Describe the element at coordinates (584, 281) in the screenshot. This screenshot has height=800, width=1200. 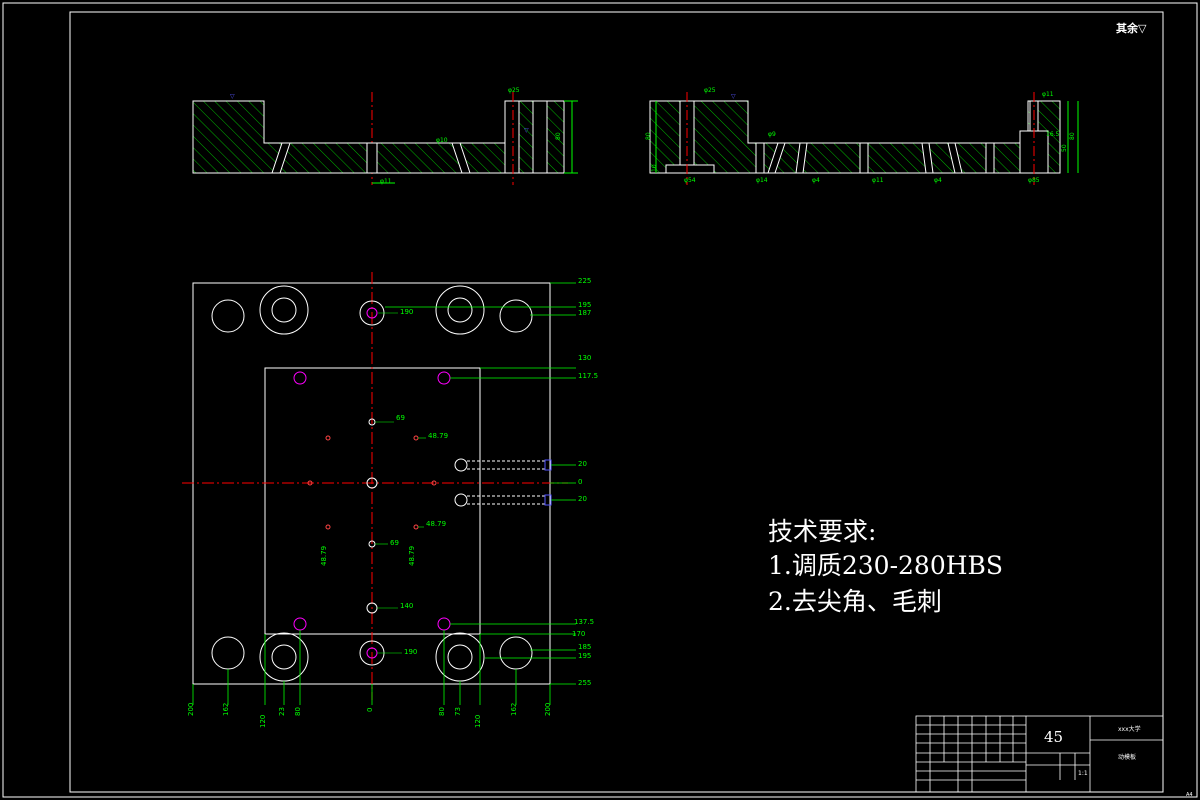
I see `svg-text: 225` at that location.